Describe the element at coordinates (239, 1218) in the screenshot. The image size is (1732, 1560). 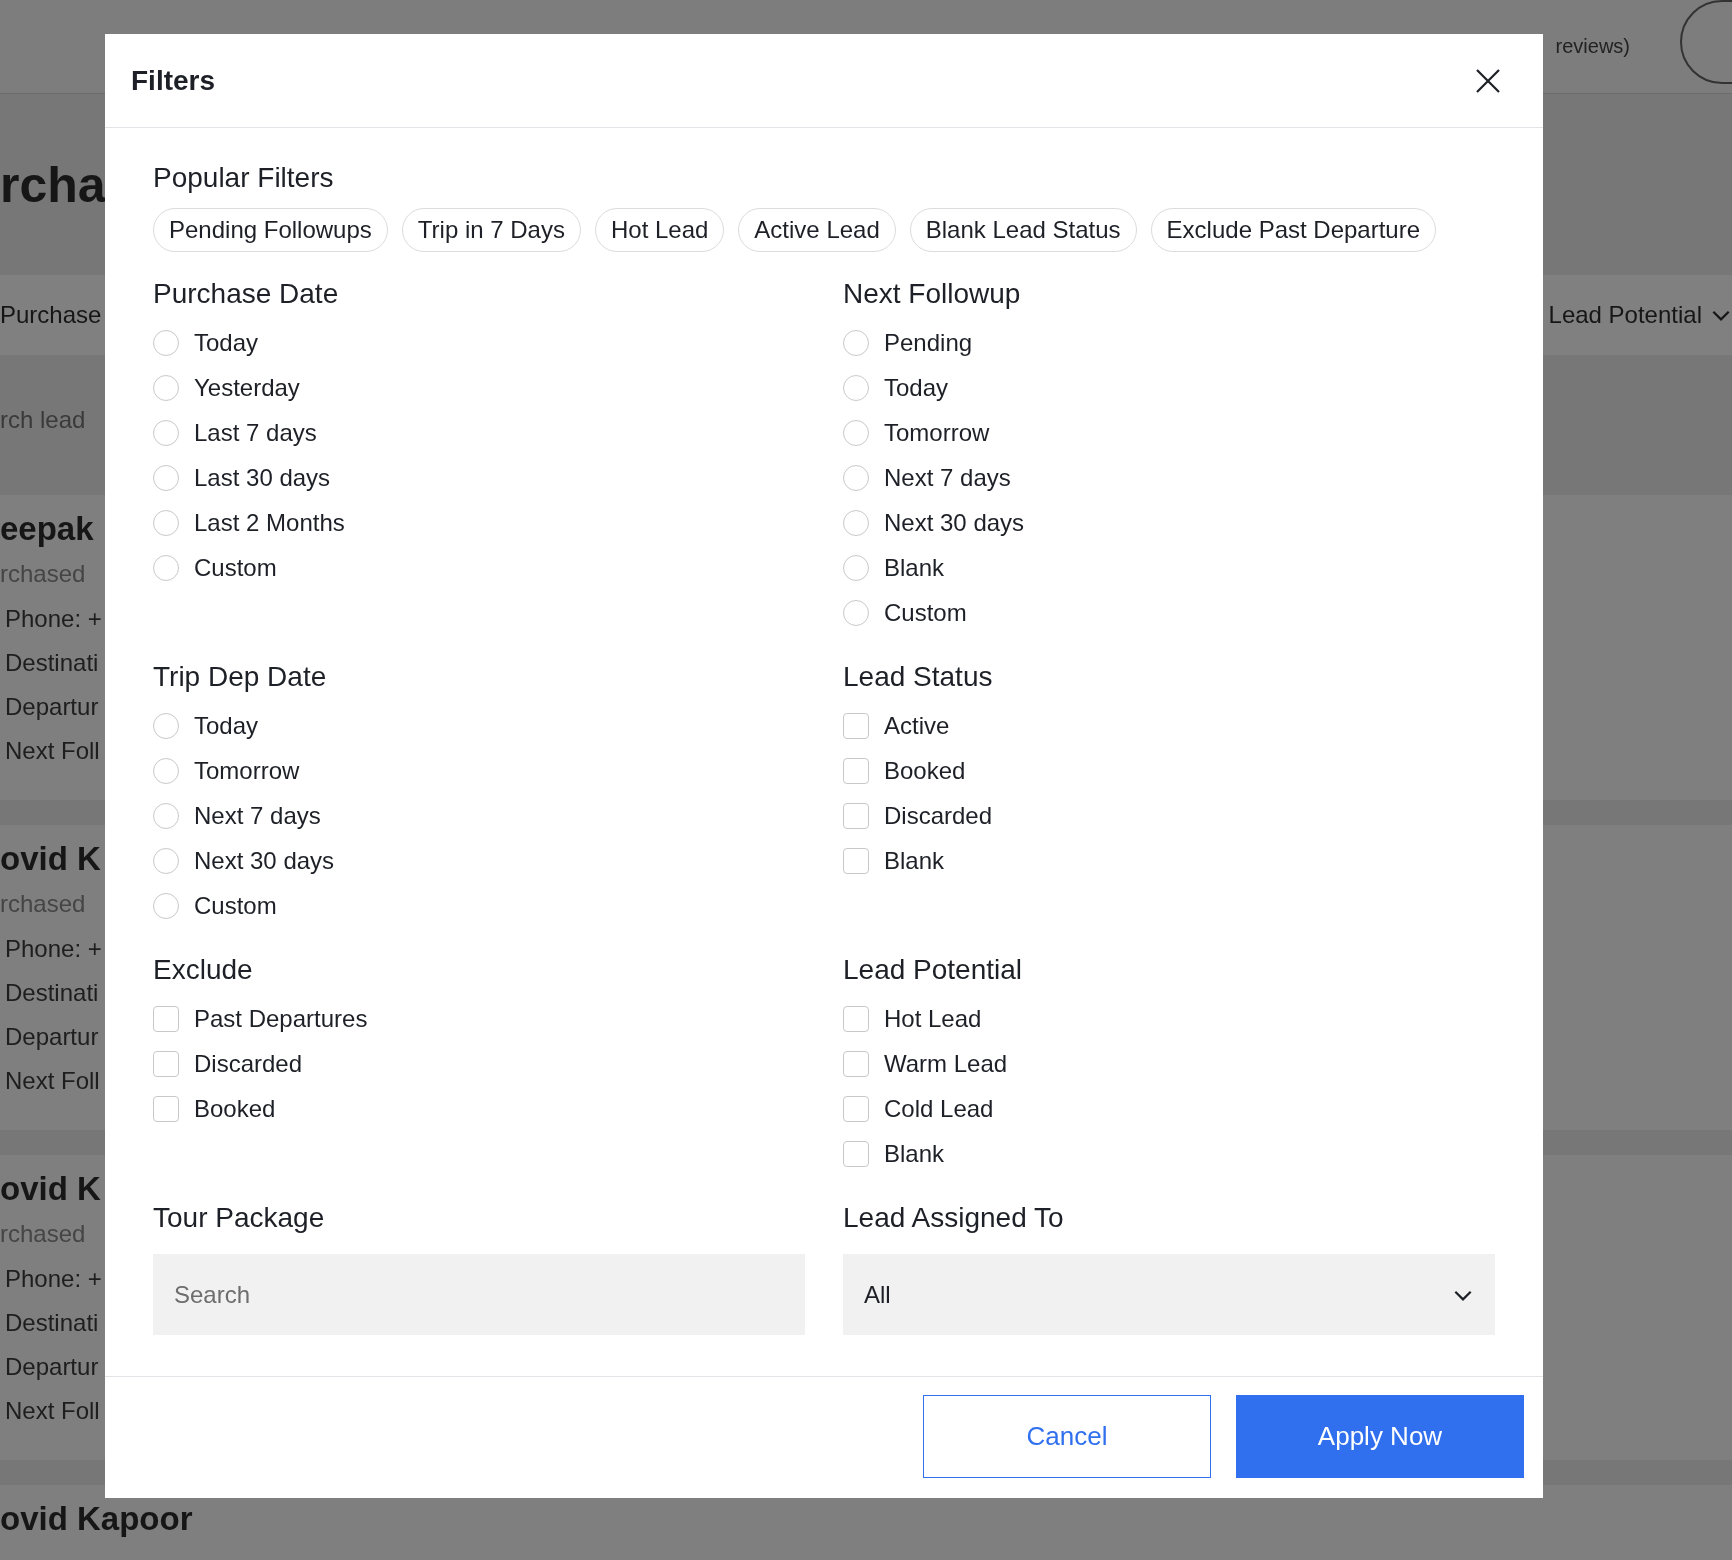
I see `section-heading: Tour Package` at that location.